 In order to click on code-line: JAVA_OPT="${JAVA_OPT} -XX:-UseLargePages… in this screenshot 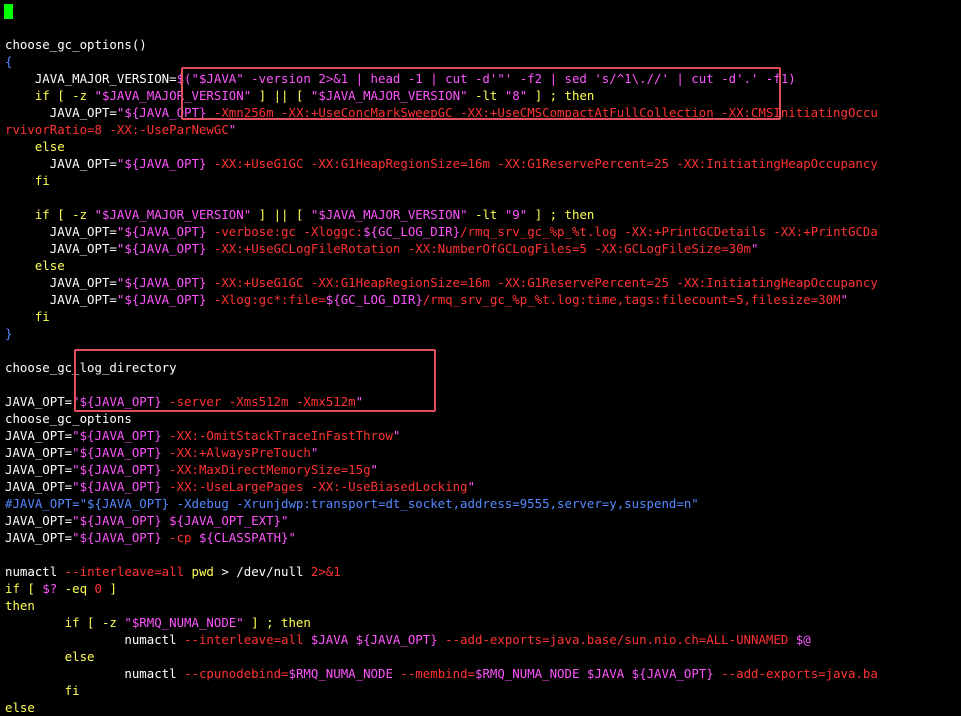, I will do `click(240, 486)`.